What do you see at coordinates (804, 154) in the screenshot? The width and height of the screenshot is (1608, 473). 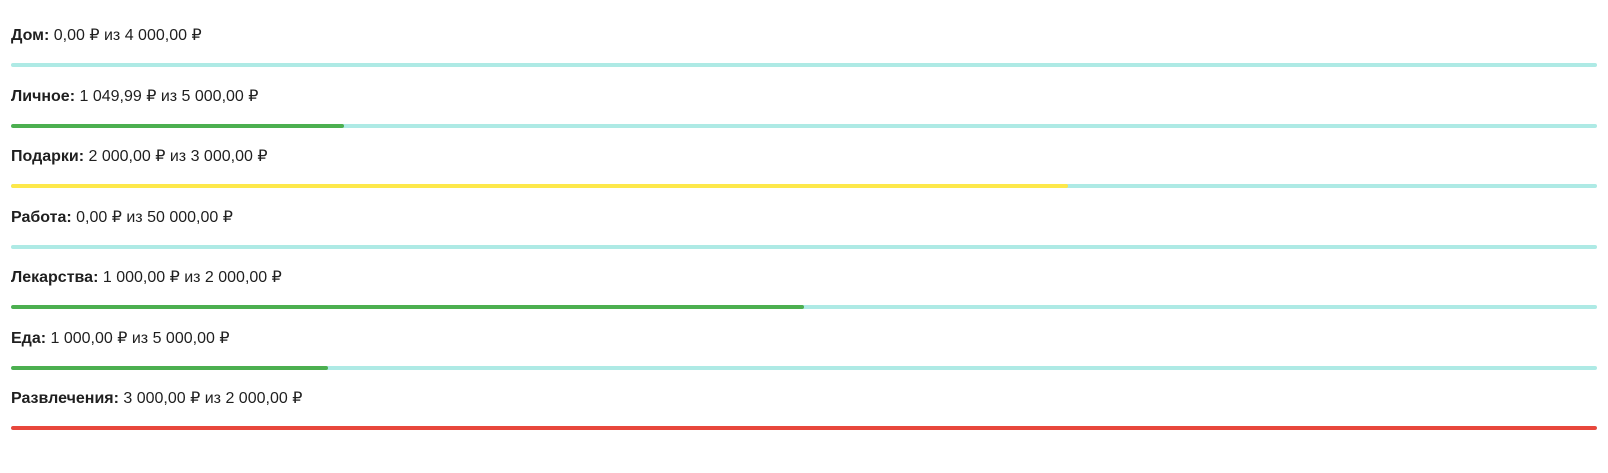 I see `budget-row-gifts: Подарки: 2 000,00 ₽ из 3 000,00 ₽` at bounding box center [804, 154].